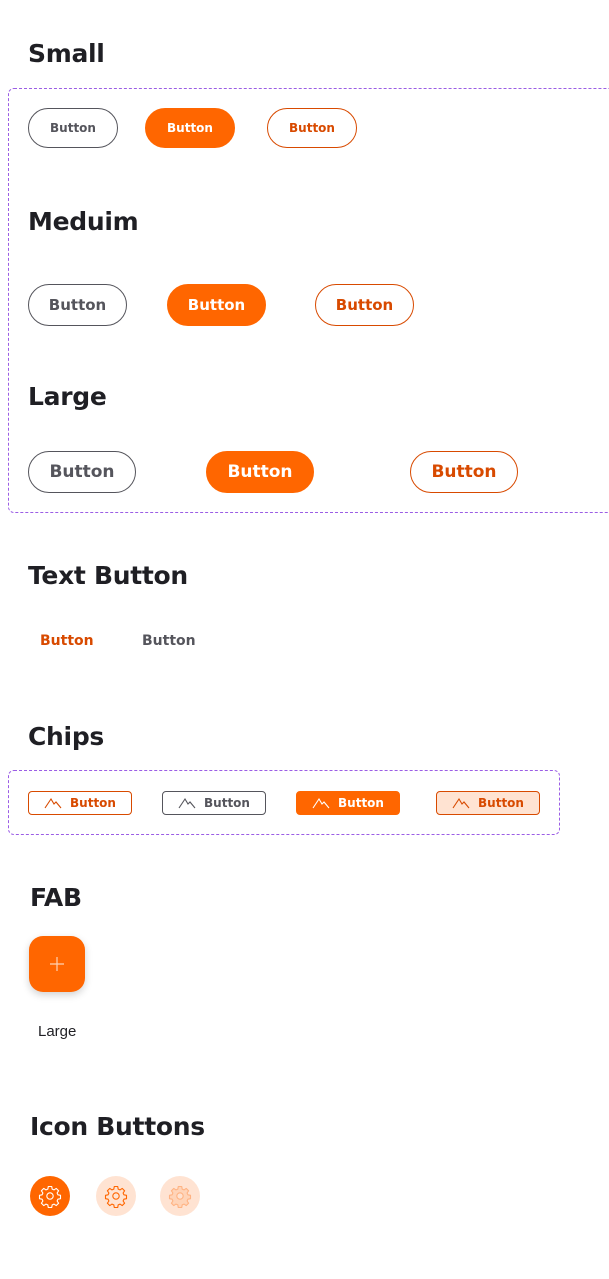 The height and width of the screenshot is (1279, 609). What do you see at coordinates (77, 305) in the screenshot?
I see `medium-neutral-button: Button` at bounding box center [77, 305].